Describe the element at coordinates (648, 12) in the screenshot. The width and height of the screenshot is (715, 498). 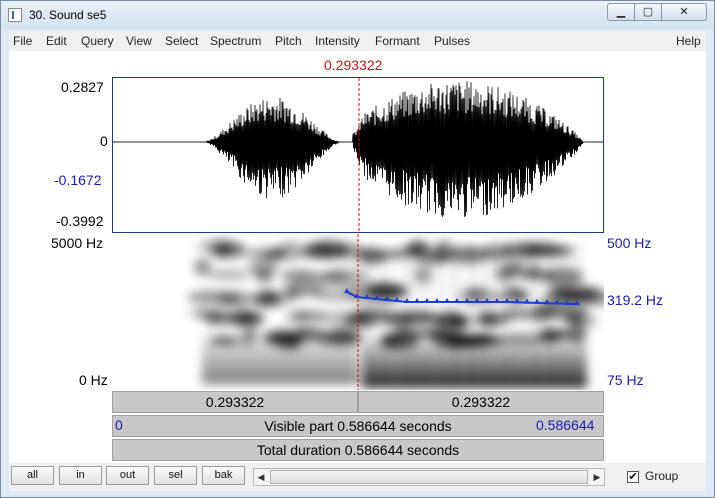
I see `maximize-button: ▢` at that location.